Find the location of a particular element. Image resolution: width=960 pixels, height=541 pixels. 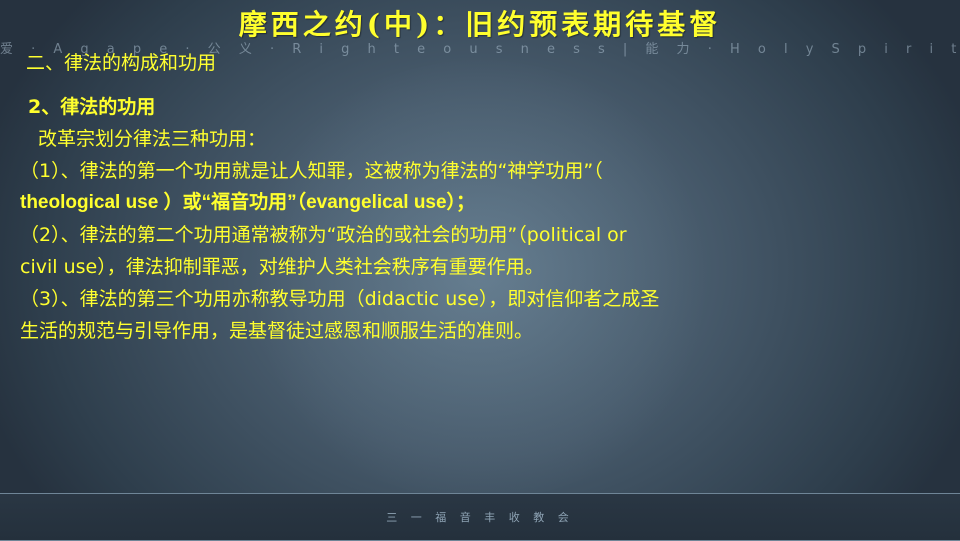

section-heading: 二、律法的构成和功用 is located at coordinates (121, 63).